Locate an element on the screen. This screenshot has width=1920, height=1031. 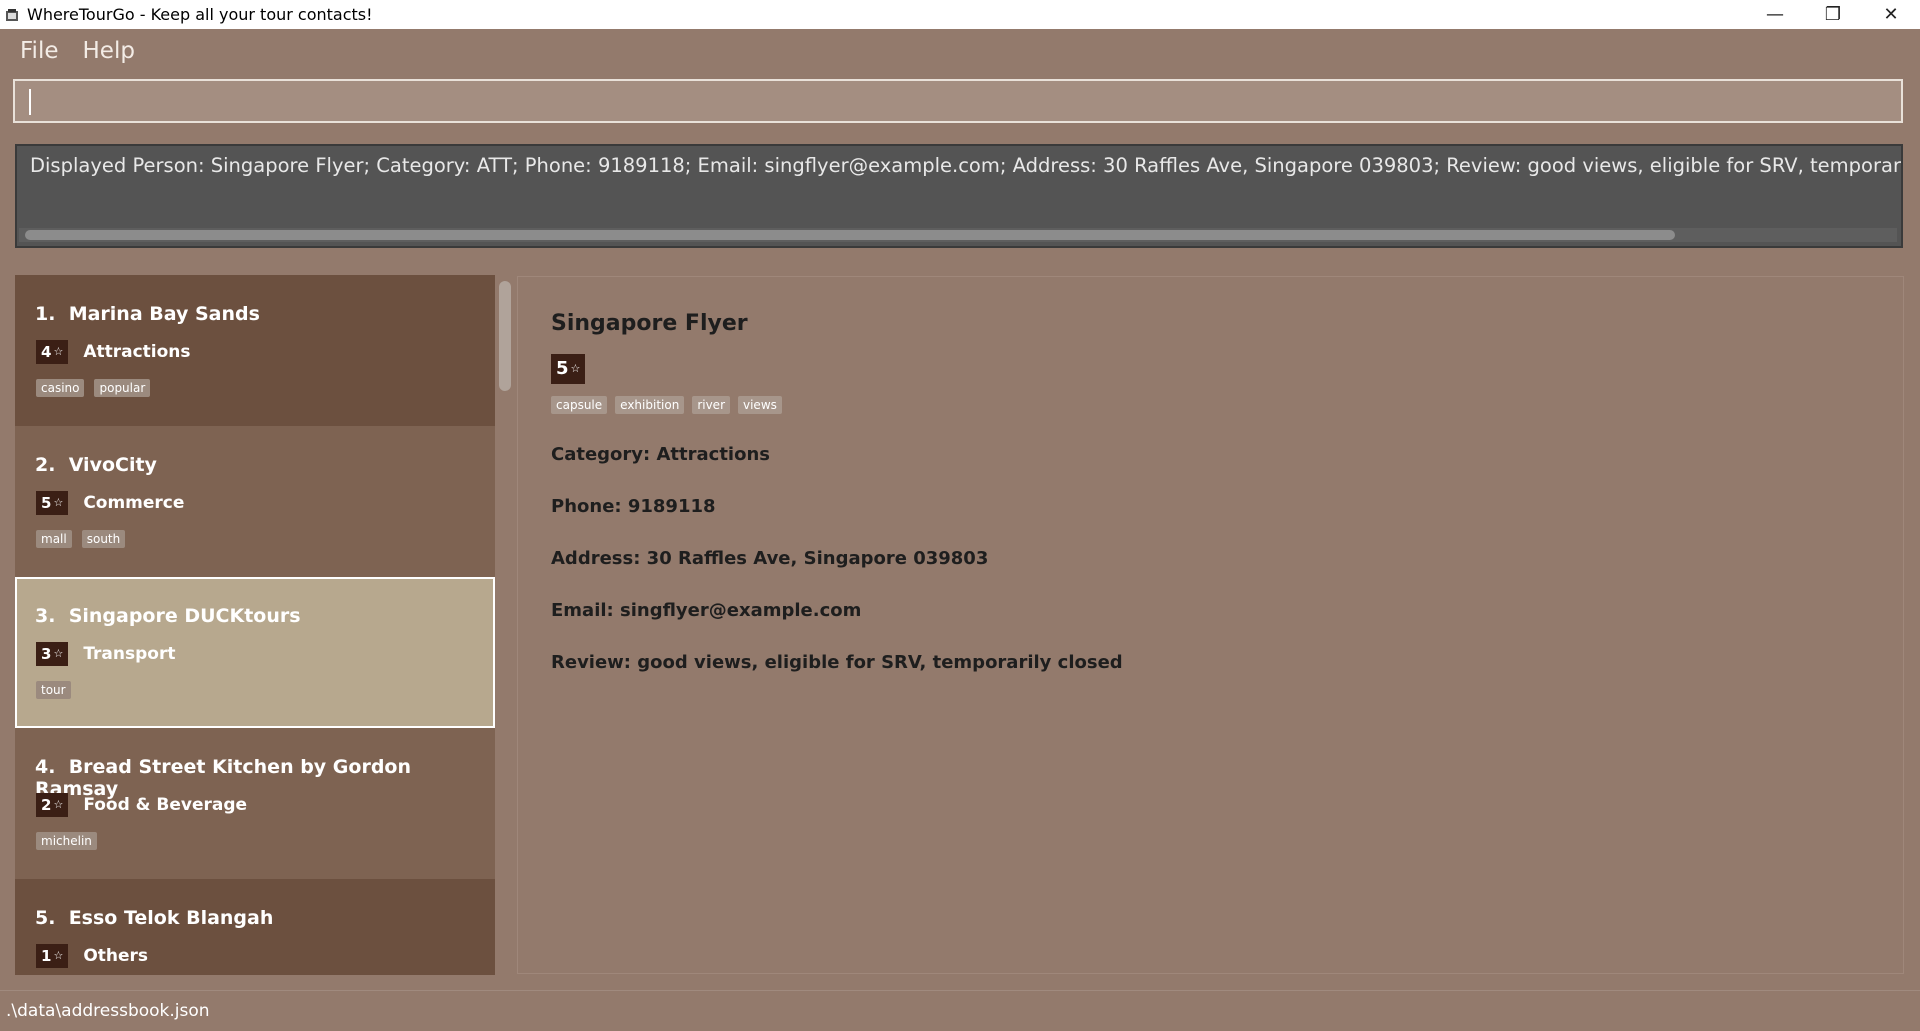
list-item-category: Transport is located at coordinates (129, 654).